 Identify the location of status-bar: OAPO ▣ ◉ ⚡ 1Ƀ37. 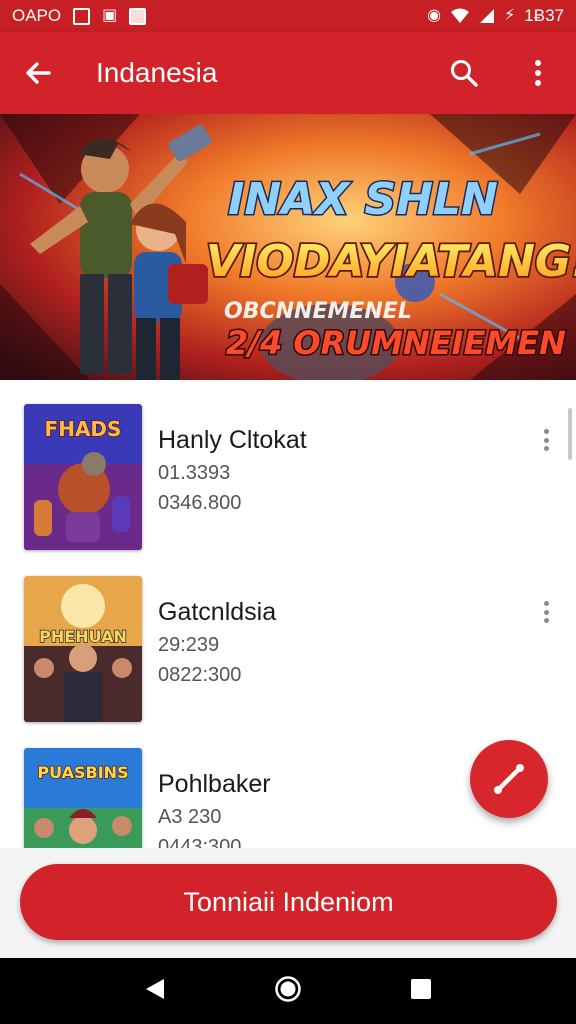
(288, 16).